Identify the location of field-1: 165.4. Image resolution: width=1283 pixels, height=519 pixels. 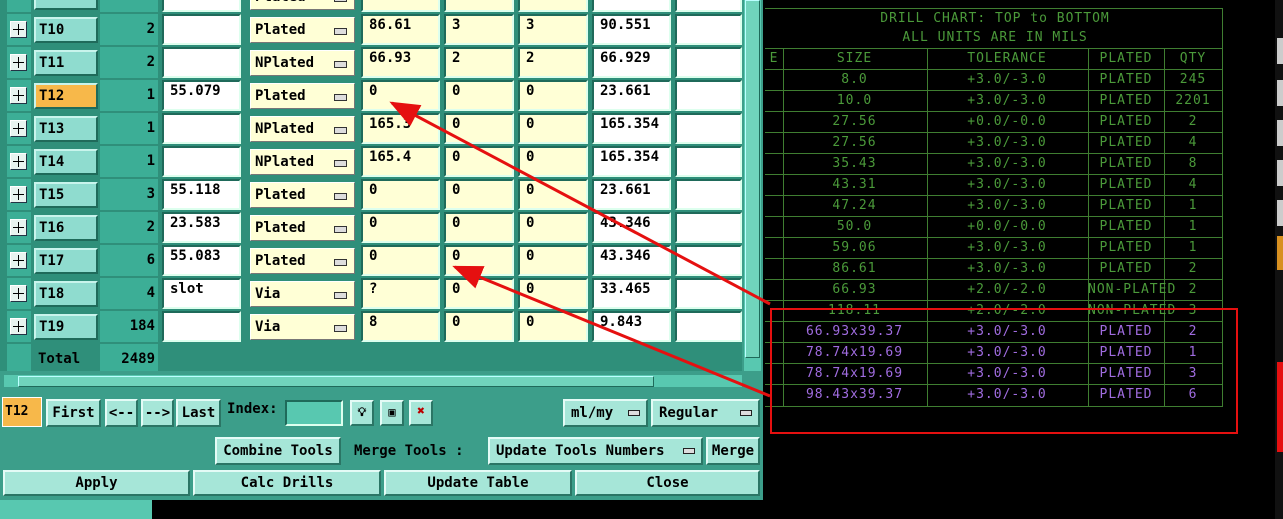
(400, 161).